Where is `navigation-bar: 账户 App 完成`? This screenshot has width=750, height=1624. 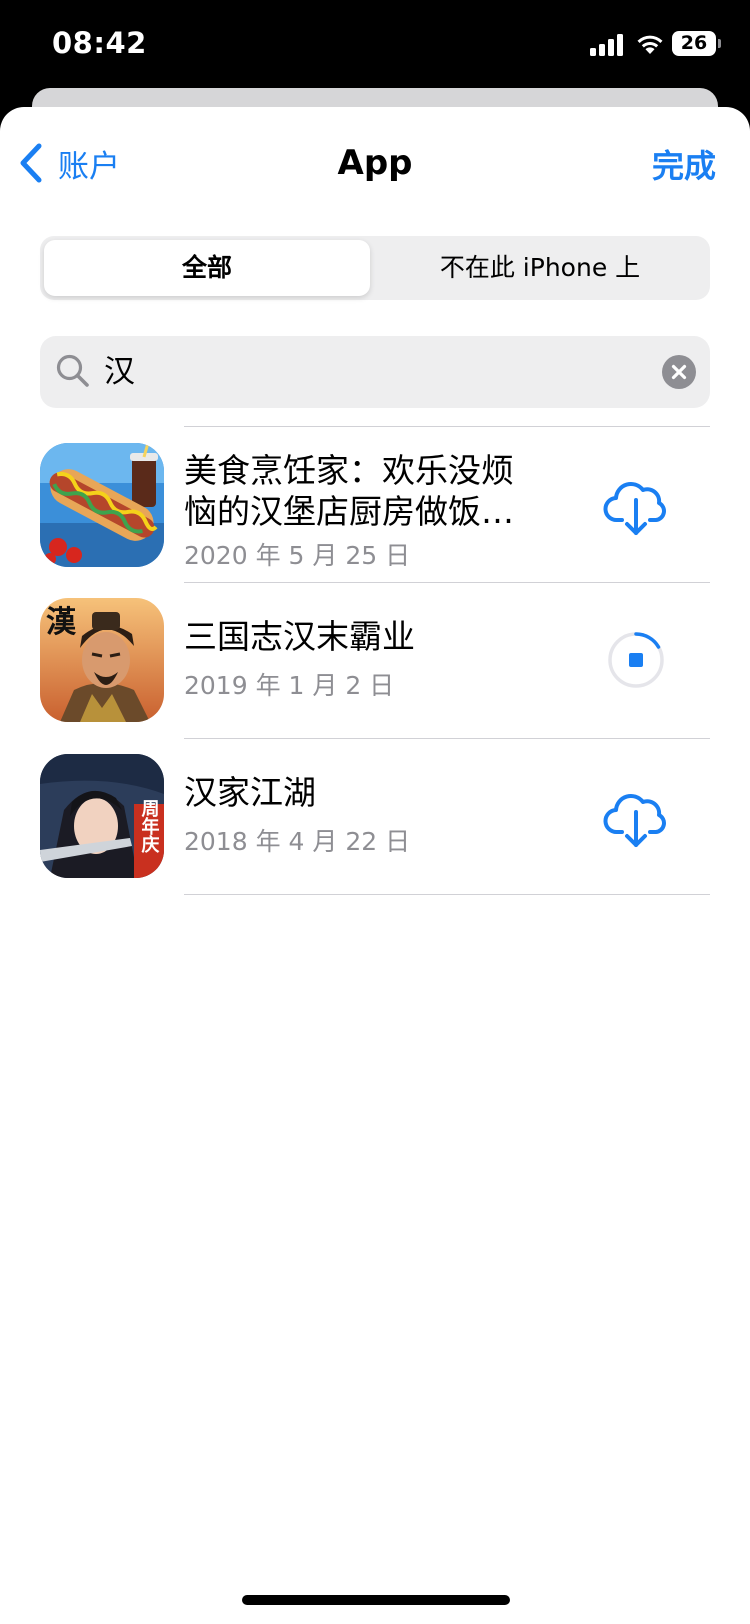 navigation-bar: 账户 App 完成 is located at coordinates (375, 162).